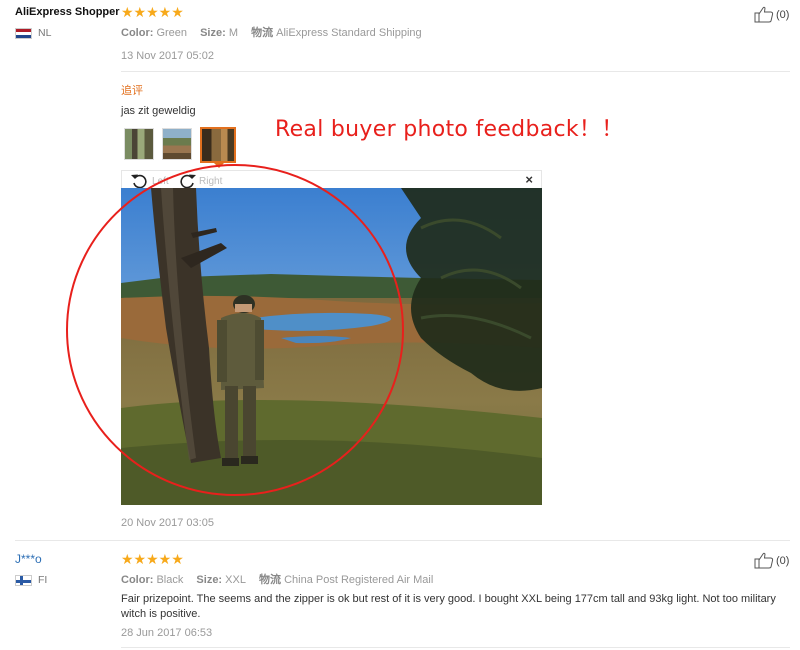 Image resolution: width=800 pixels, height=650 pixels. What do you see at coordinates (137, 33) in the screenshot?
I see `color-label: Color:` at bounding box center [137, 33].